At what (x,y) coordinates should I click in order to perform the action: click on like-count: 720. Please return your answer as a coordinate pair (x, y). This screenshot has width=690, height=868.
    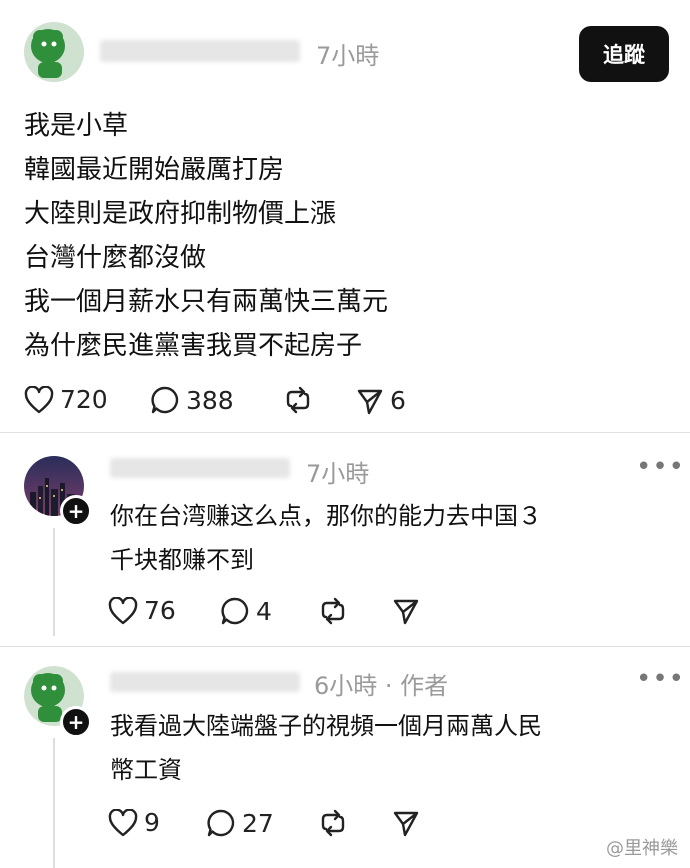
    Looking at the image, I should click on (84, 399).